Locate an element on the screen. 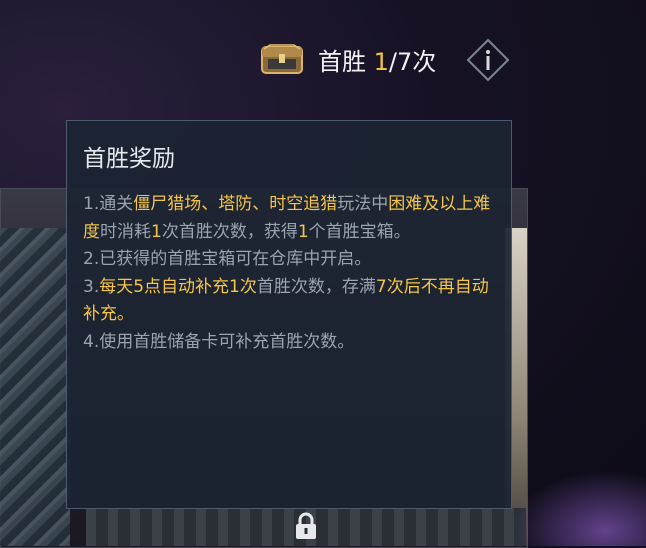 Image resolution: width=646 pixels, height=548 pixels. rule-text-segment: 3. is located at coordinates (91, 286).